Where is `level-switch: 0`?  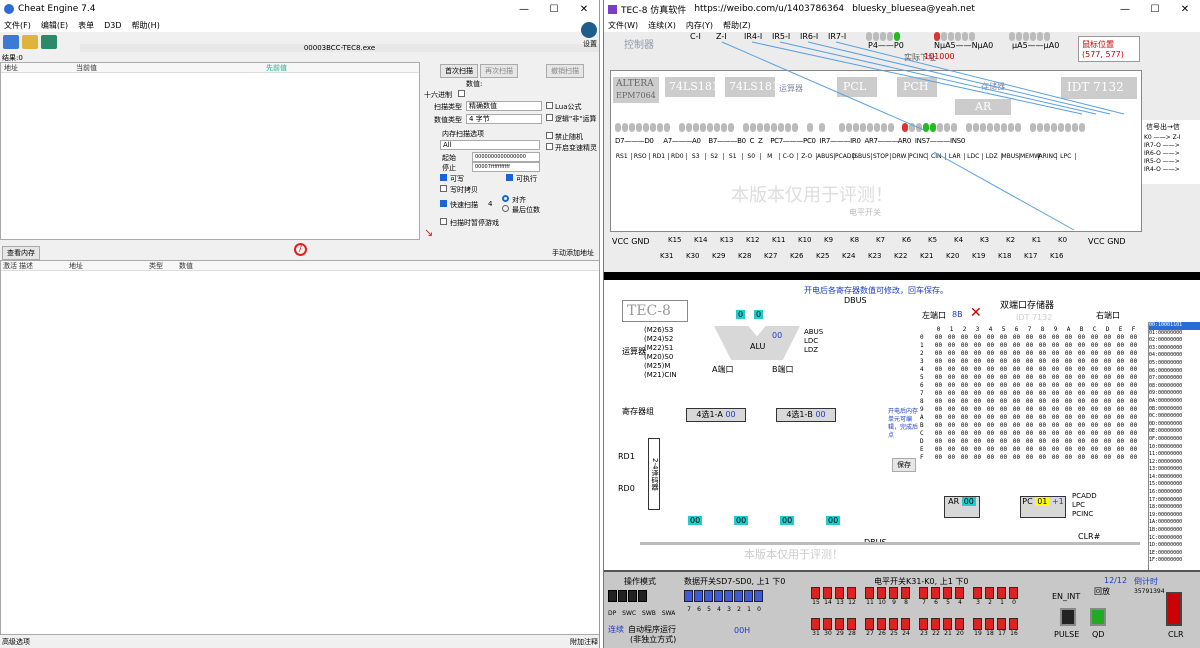
level-switch: 0 is located at coordinates (1014, 596).